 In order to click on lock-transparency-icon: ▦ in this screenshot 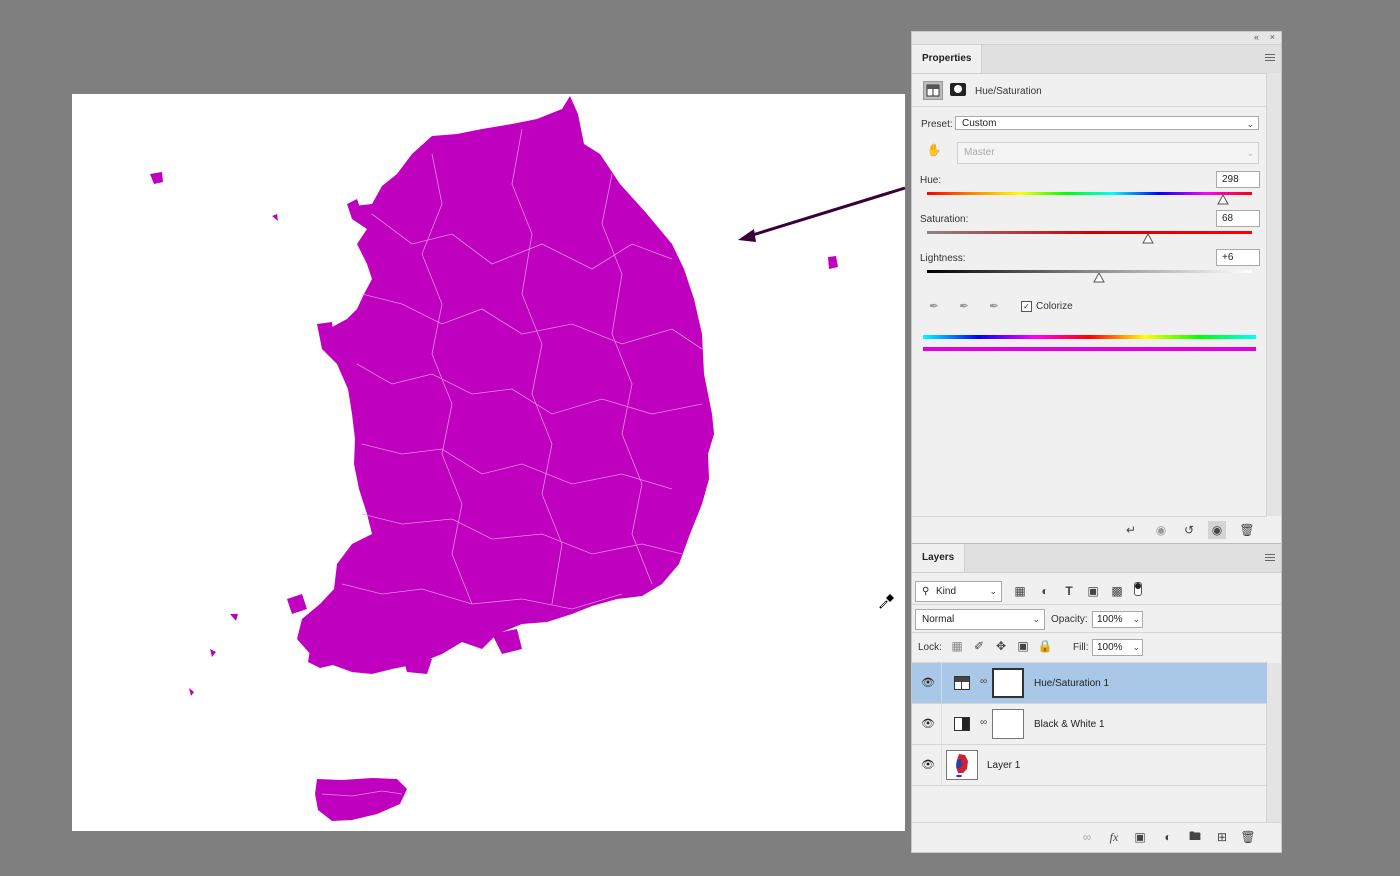, I will do `click(957, 646)`.